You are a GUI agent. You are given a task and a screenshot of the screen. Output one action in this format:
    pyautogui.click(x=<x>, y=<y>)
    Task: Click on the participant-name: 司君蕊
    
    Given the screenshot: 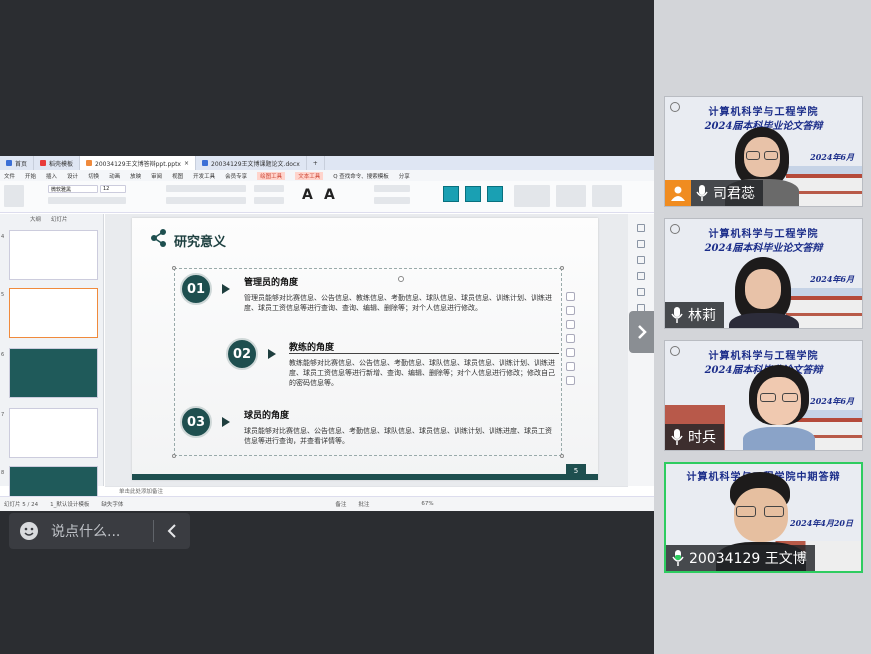 What is the action you would take?
    pyautogui.click(x=734, y=194)
    